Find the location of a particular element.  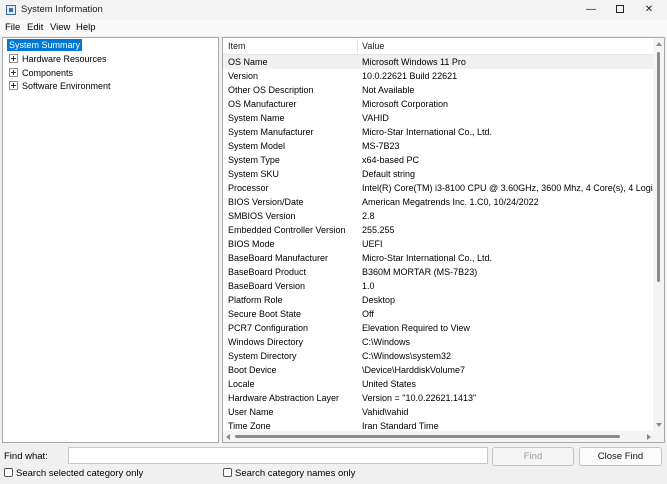

row-item-cell: Time Zone is located at coordinates (249, 426).